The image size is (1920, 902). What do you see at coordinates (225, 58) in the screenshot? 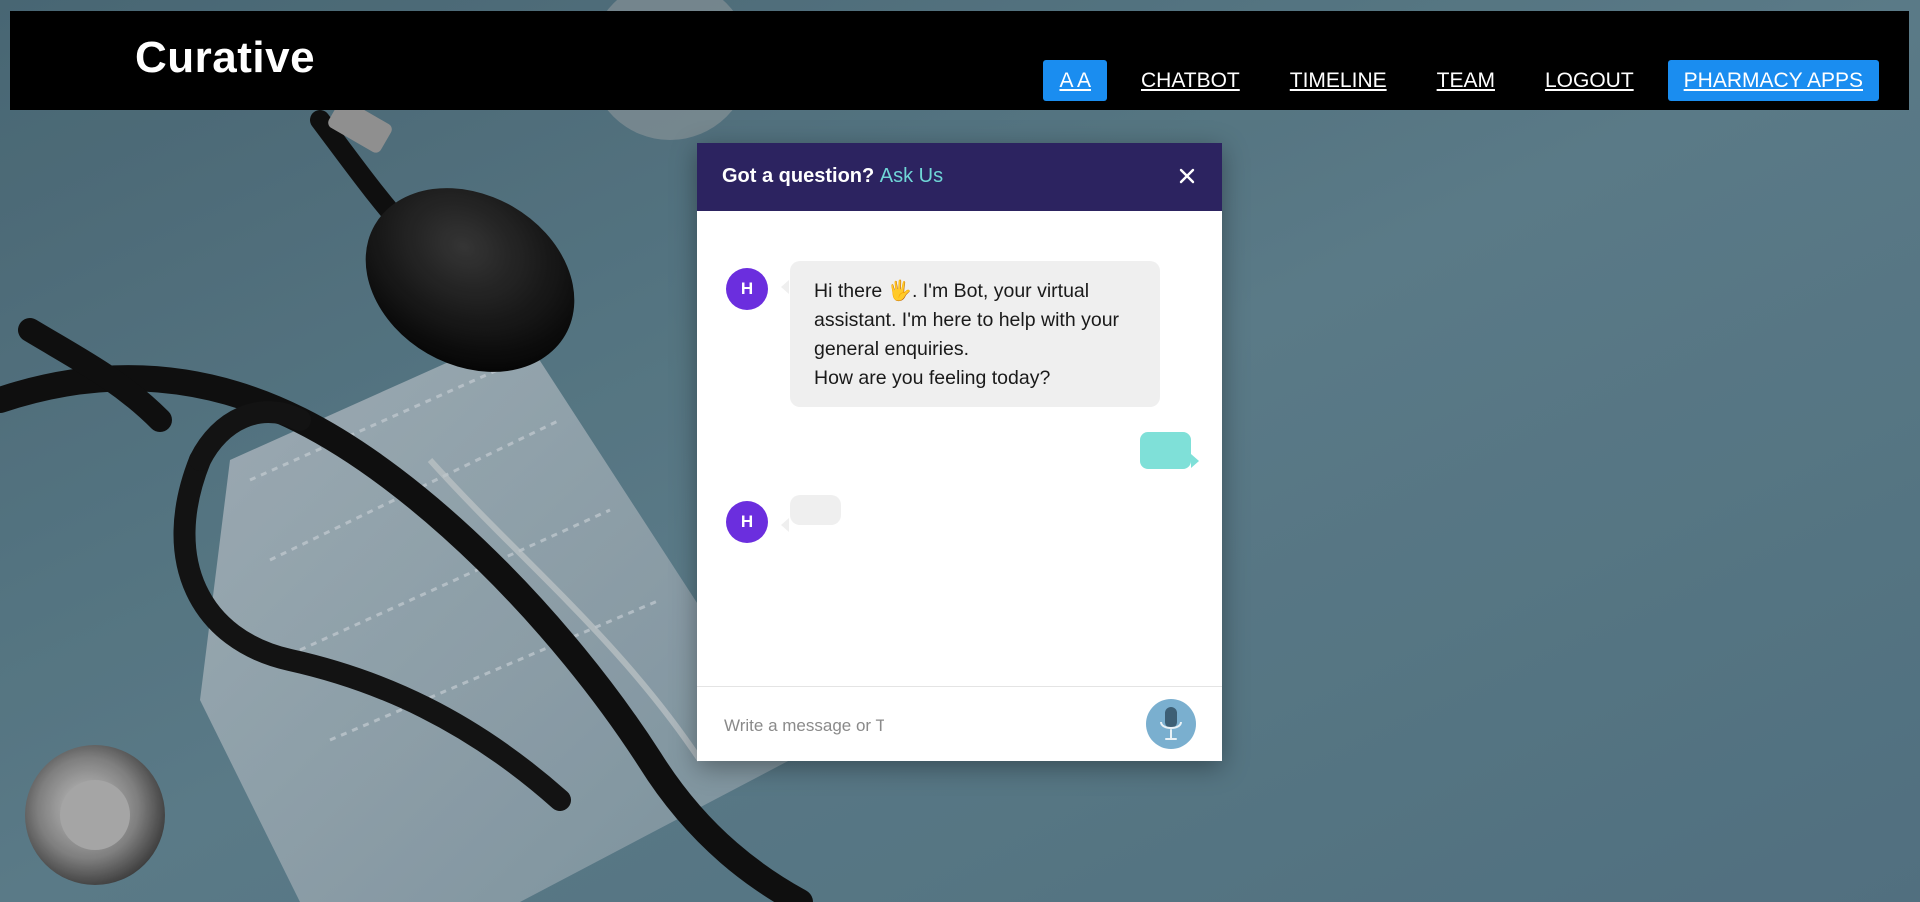
I see `brand-logo: Curative` at bounding box center [225, 58].